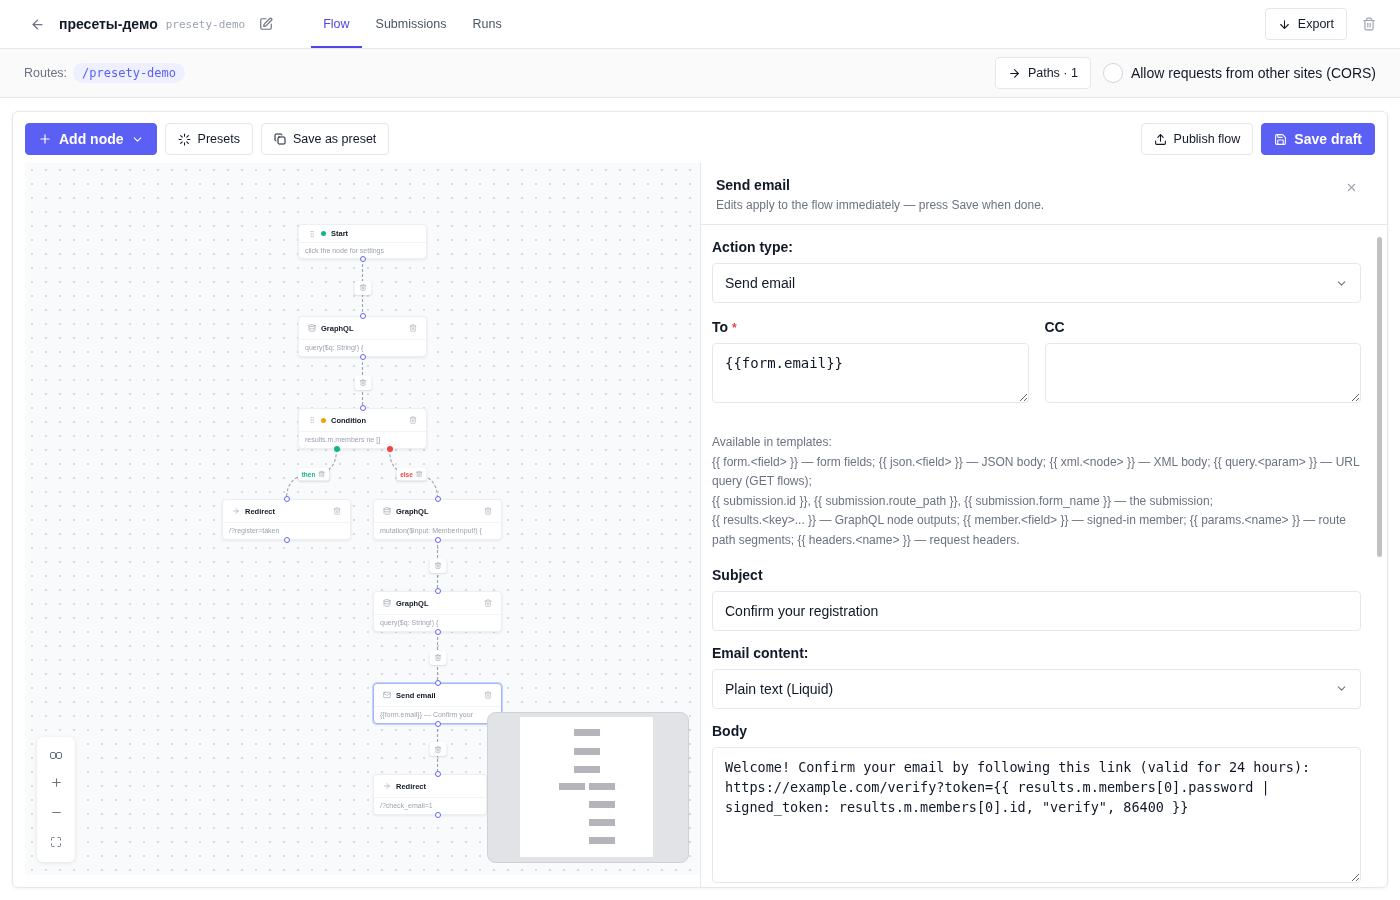 This screenshot has height=900, width=1400. Describe the element at coordinates (738, 574) in the screenshot. I see `field-label: Subject` at that location.